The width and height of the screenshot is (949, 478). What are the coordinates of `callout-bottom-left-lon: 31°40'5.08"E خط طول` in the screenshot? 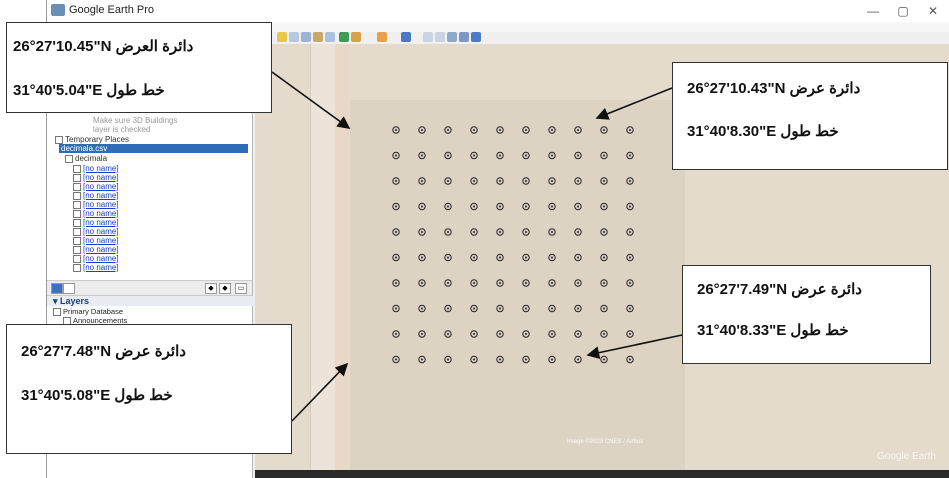 It's located at (97, 395).